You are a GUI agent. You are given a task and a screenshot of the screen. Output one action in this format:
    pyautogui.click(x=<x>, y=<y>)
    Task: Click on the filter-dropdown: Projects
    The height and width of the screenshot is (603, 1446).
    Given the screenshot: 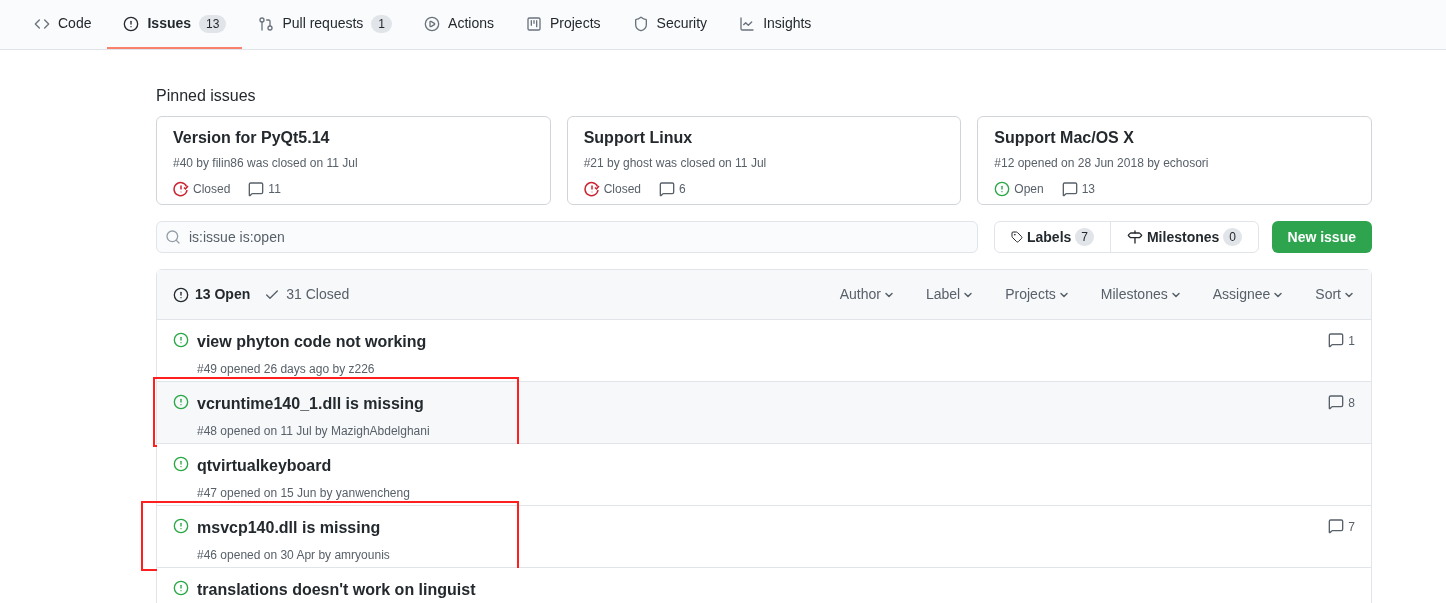 What is the action you would take?
    pyautogui.click(x=1037, y=294)
    